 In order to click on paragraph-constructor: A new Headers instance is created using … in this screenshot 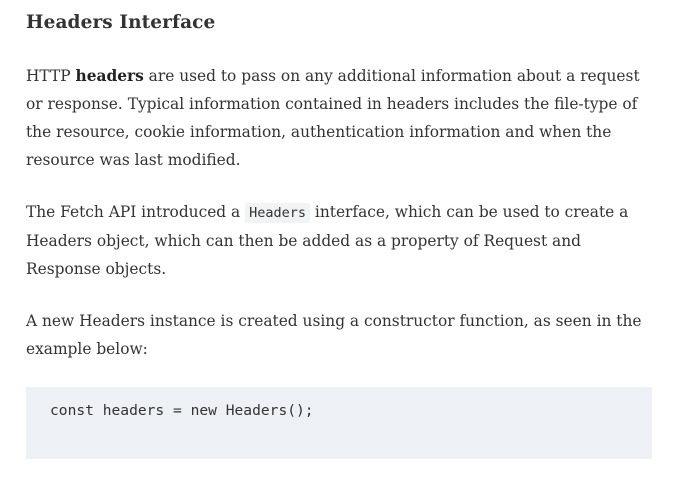, I will do `click(334, 335)`.